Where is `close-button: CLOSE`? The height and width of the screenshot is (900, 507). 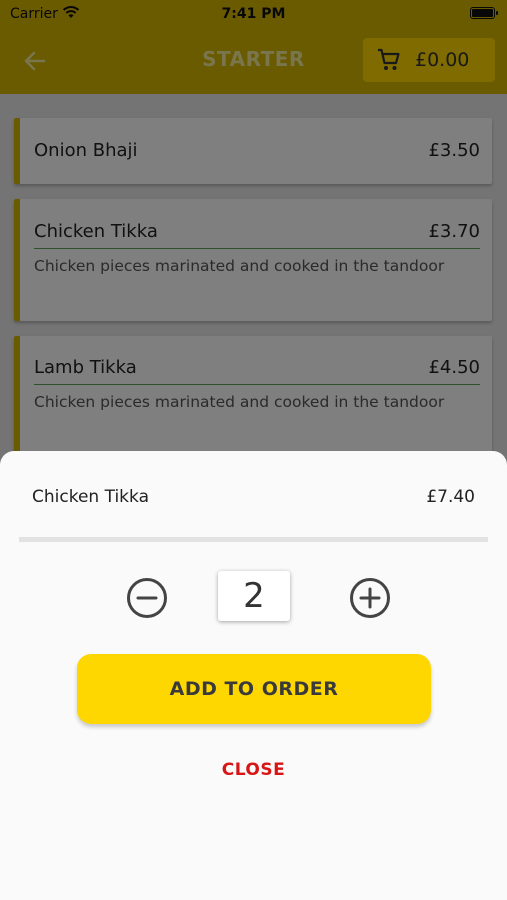
close-button: CLOSE is located at coordinates (253, 770).